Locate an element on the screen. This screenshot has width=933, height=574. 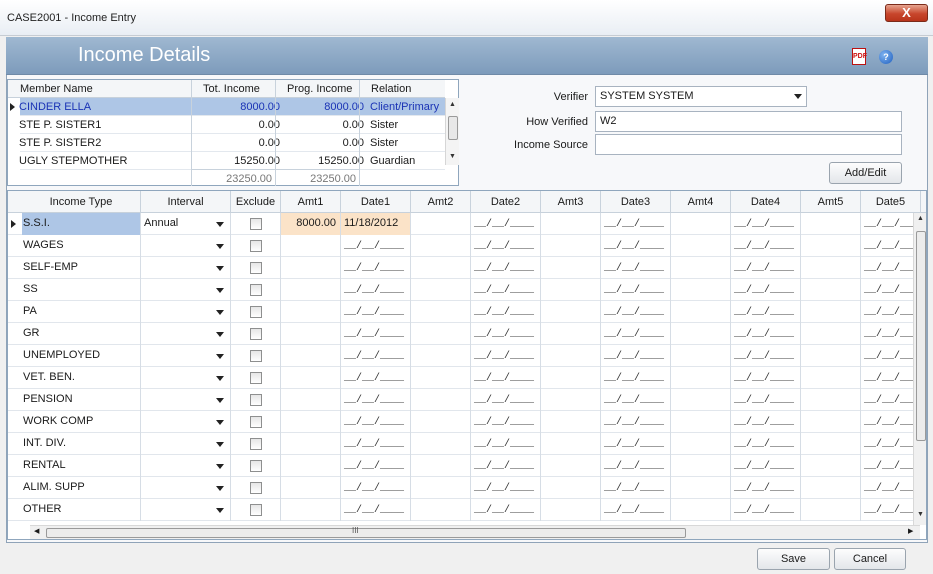
scrollbar-thumb: III is located at coordinates (366, 532).